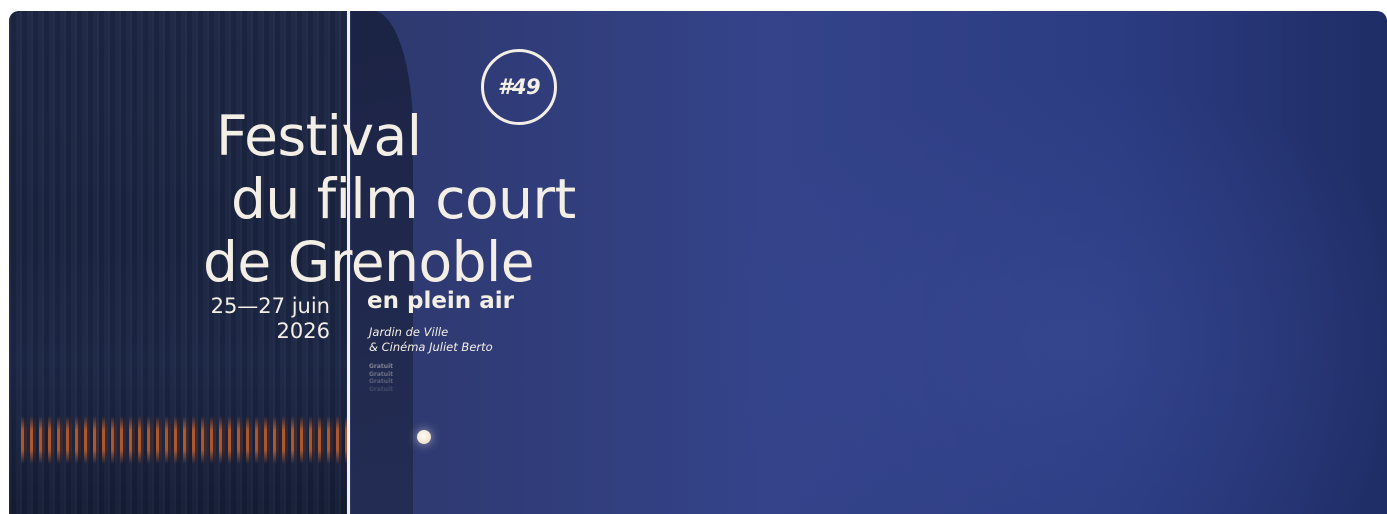  Describe the element at coordinates (431, 347) in the screenshot. I see `venue-cinema: & Cinéma Juliet Berto` at that location.